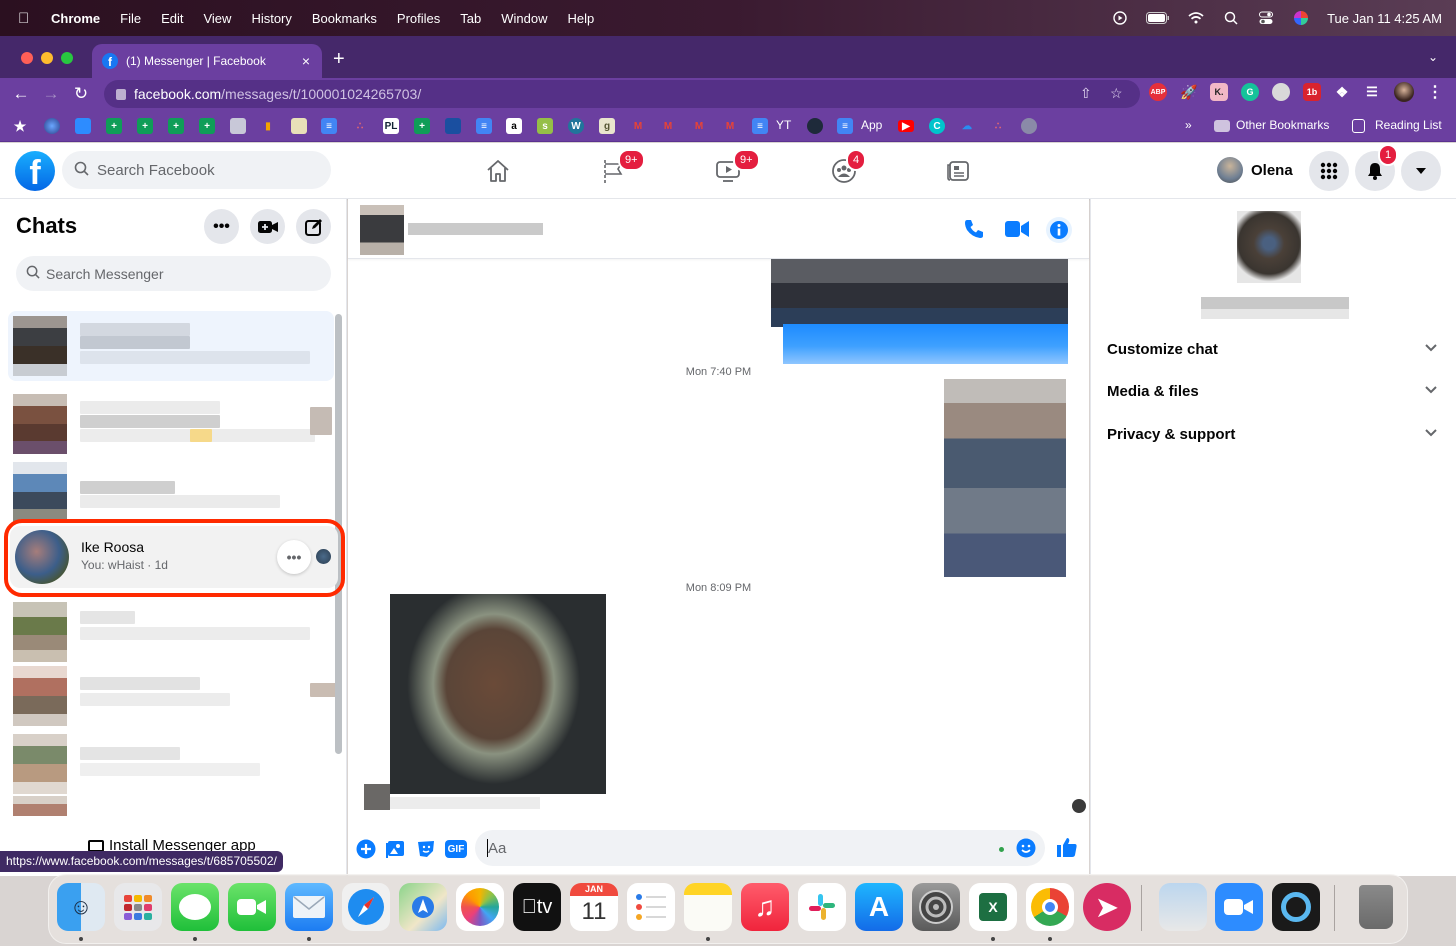 The width and height of the screenshot is (1456, 946). Describe the element at coordinates (783, 125) in the screenshot. I see `bookmark-yt-label: YT` at that location.